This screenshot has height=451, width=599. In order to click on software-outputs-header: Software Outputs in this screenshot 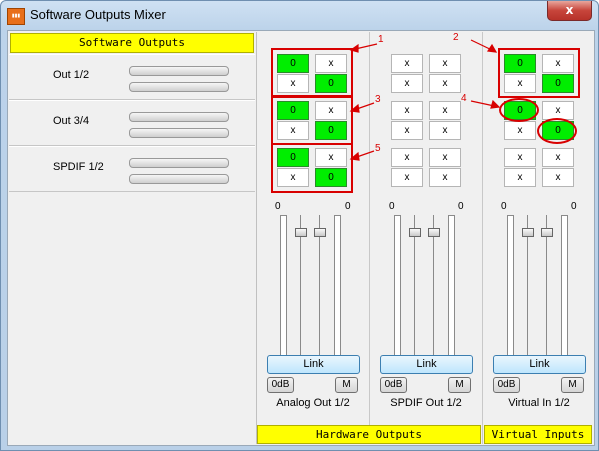, I will do `click(132, 43)`.